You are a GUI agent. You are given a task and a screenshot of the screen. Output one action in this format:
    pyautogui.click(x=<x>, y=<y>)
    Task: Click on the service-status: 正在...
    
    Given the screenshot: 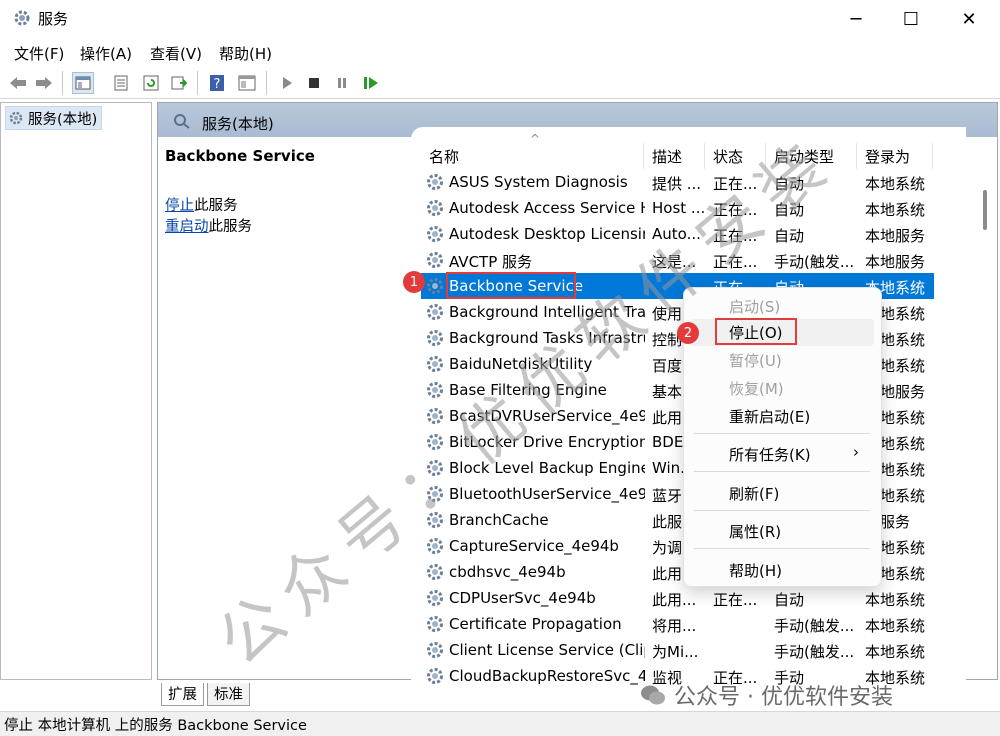 What is the action you would take?
    pyautogui.click(x=735, y=600)
    